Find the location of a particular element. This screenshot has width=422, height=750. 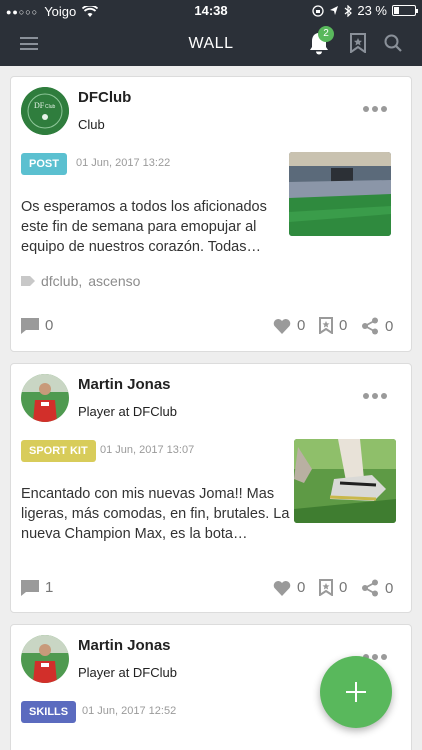

battery-percent: 23 % is located at coordinates (372, 10).